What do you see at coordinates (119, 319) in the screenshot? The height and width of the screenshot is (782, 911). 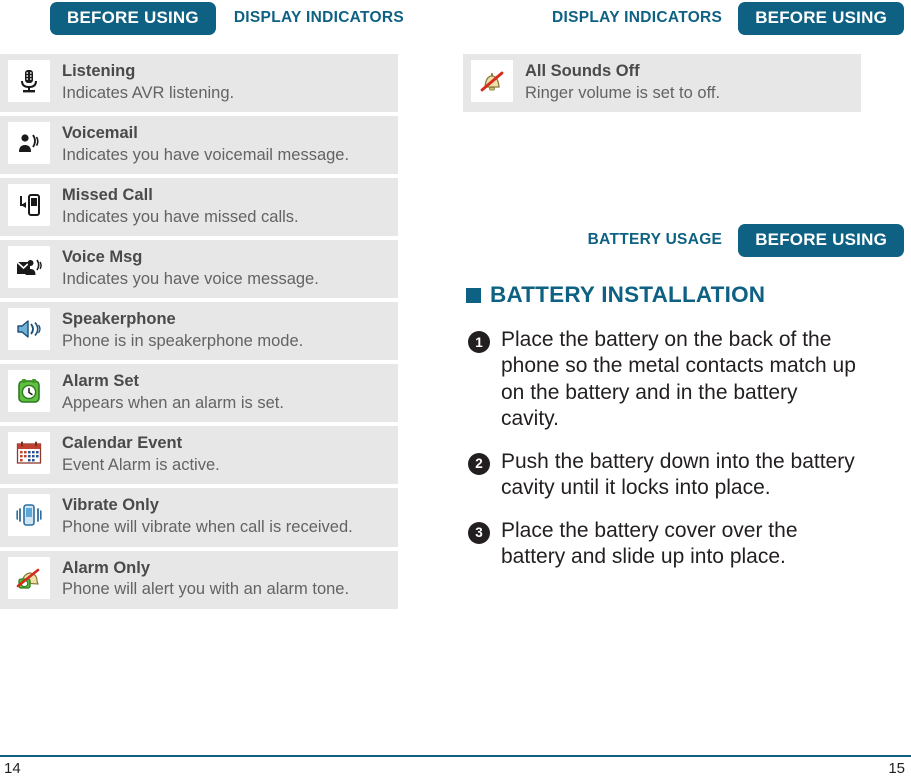 I see `indicator-title: Speakerphone` at bounding box center [119, 319].